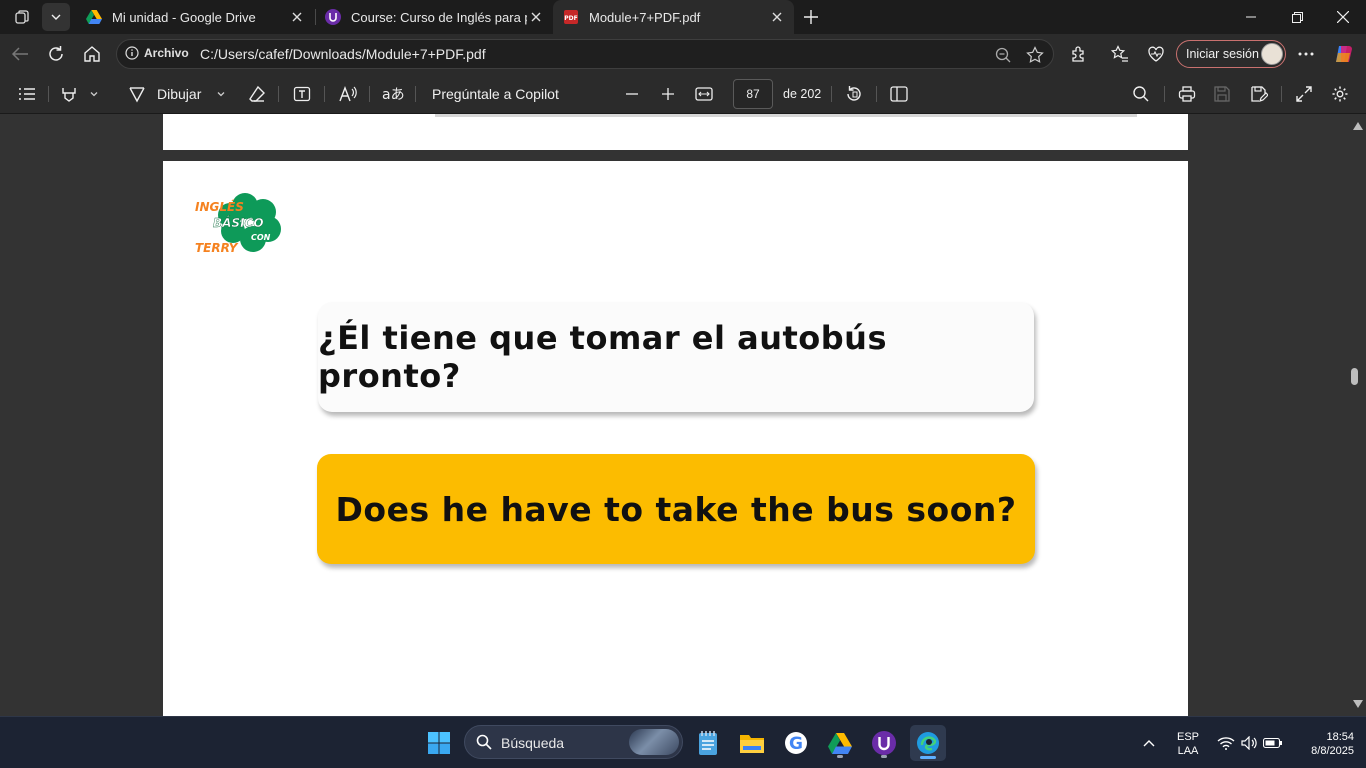 Image resolution: width=1366 pixels, height=768 pixels. Describe the element at coordinates (899, 94) in the screenshot. I see `page-view-icon` at that location.